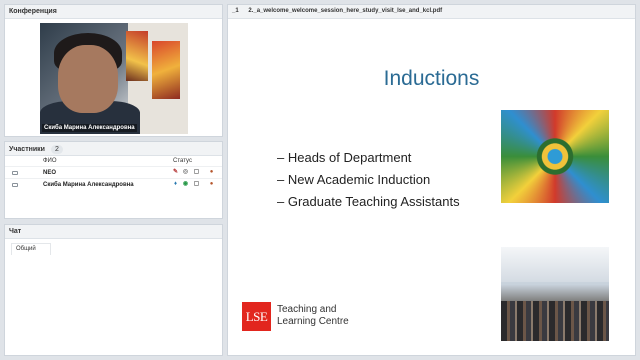  Describe the element at coordinates (113, 232) in the screenshot. I see `chat-title: Чат` at that location.